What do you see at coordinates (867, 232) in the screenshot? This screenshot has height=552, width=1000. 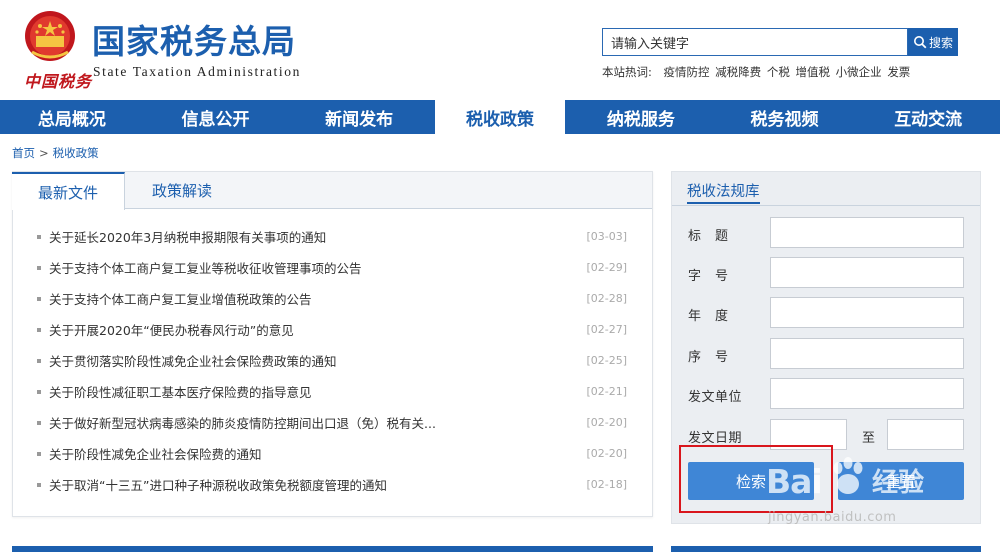 I see `title-field` at bounding box center [867, 232].